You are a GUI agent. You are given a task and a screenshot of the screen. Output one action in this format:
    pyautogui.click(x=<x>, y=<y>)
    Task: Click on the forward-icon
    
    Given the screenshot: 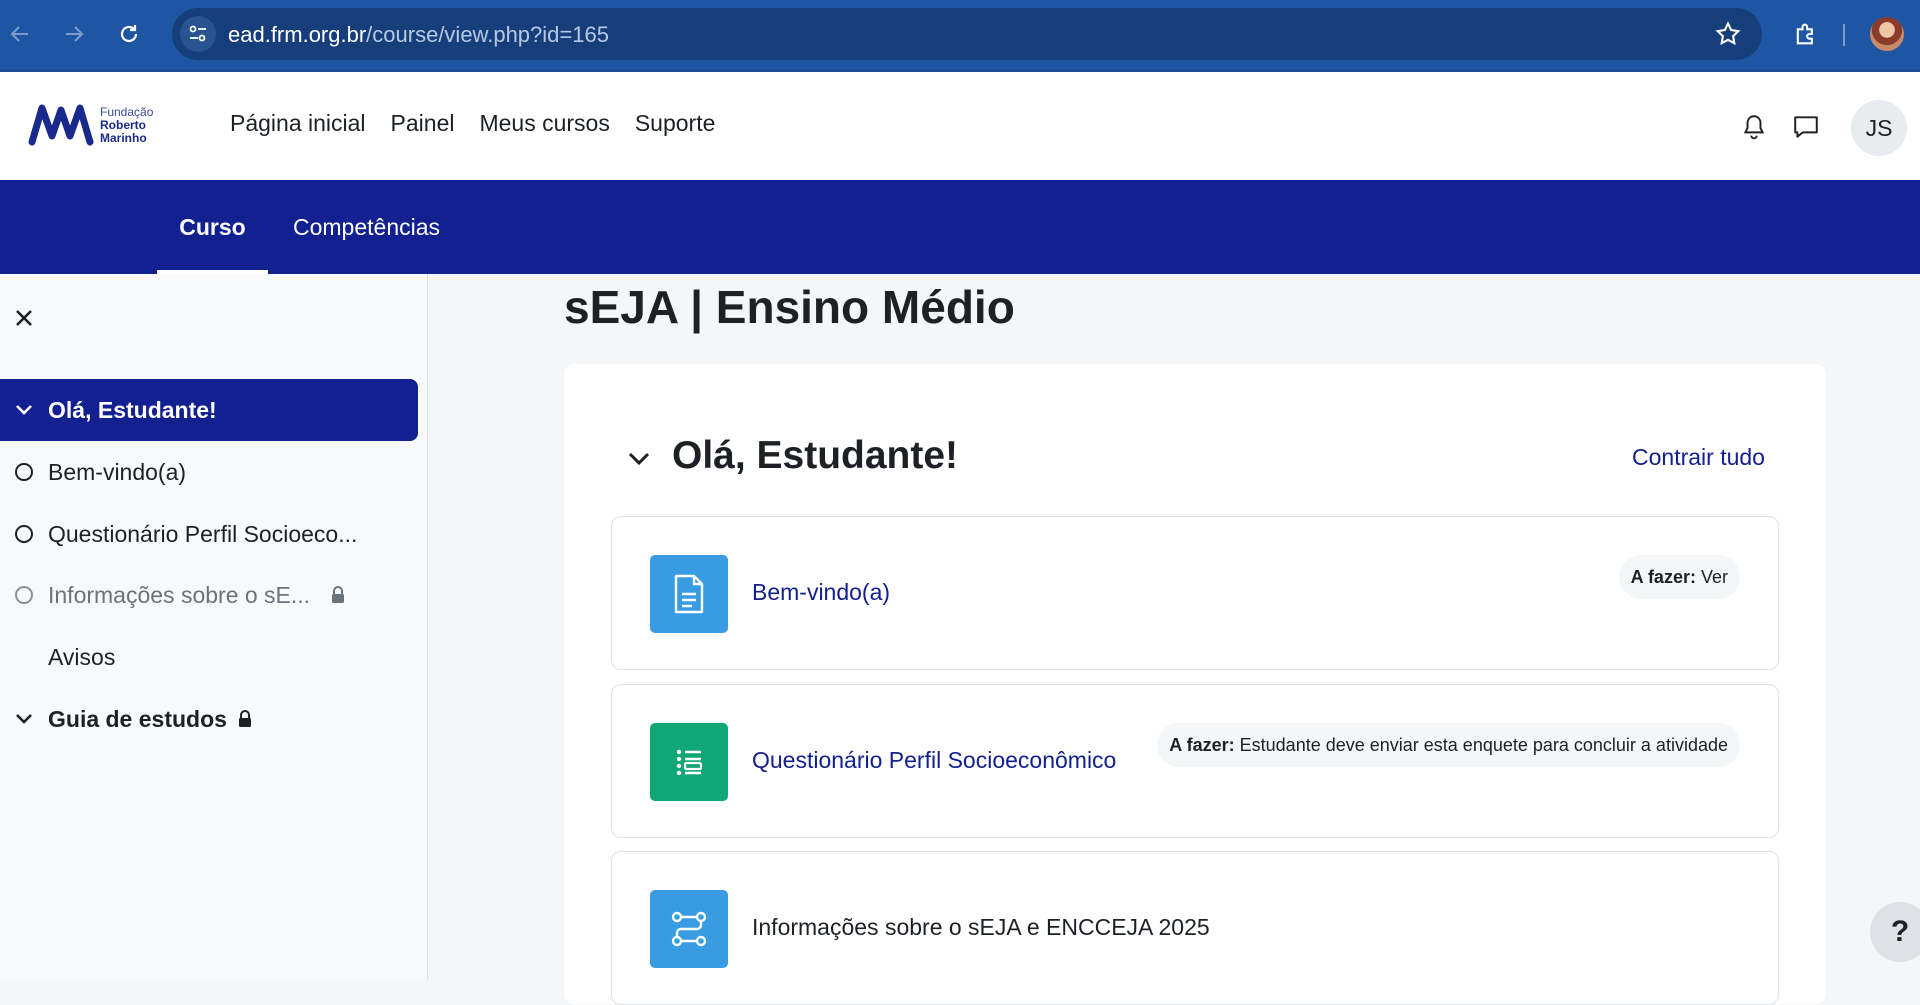 What is the action you would take?
    pyautogui.click(x=74, y=34)
    